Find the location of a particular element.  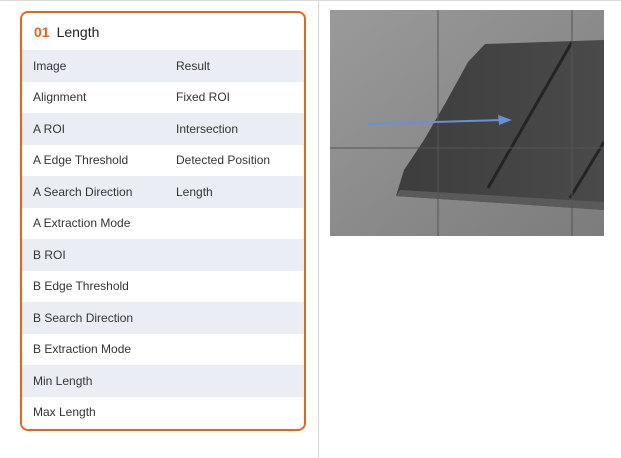

list-row: B Search Direction is located at coordinates (163, 318).